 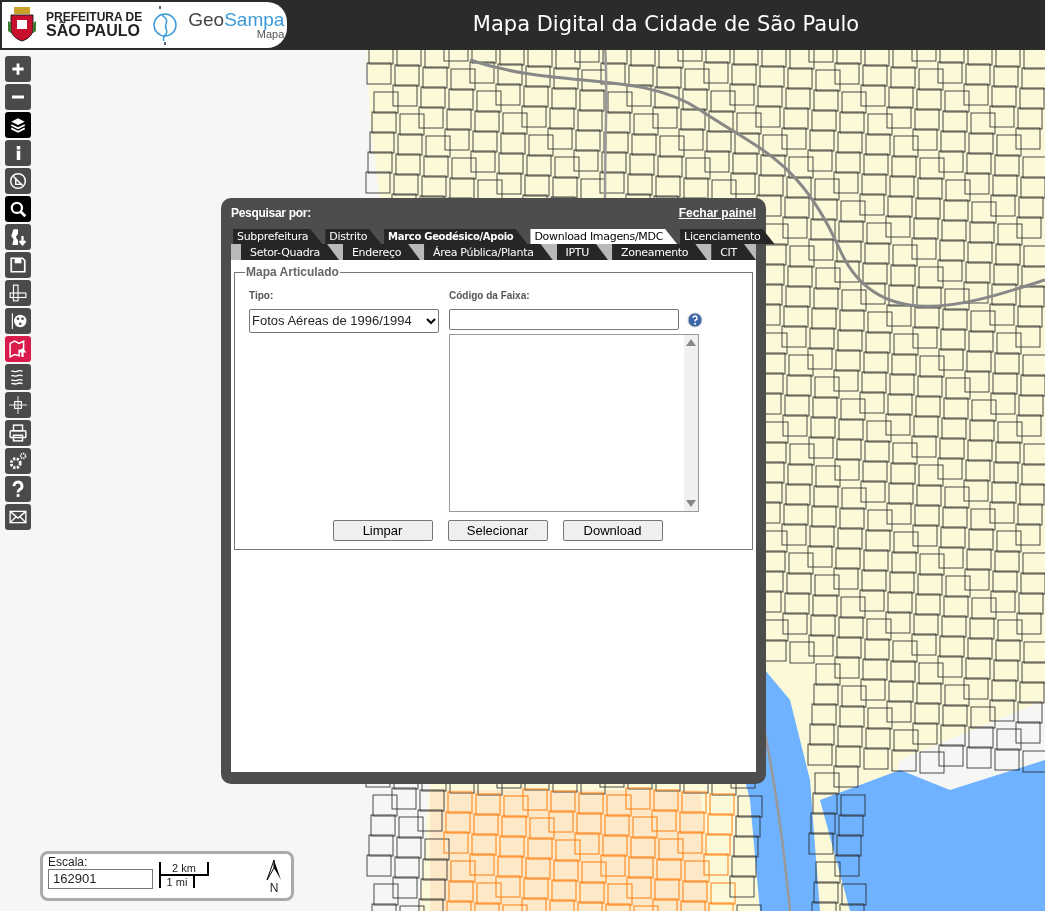 I want to click on help-icon, so click(x=695, y=319).